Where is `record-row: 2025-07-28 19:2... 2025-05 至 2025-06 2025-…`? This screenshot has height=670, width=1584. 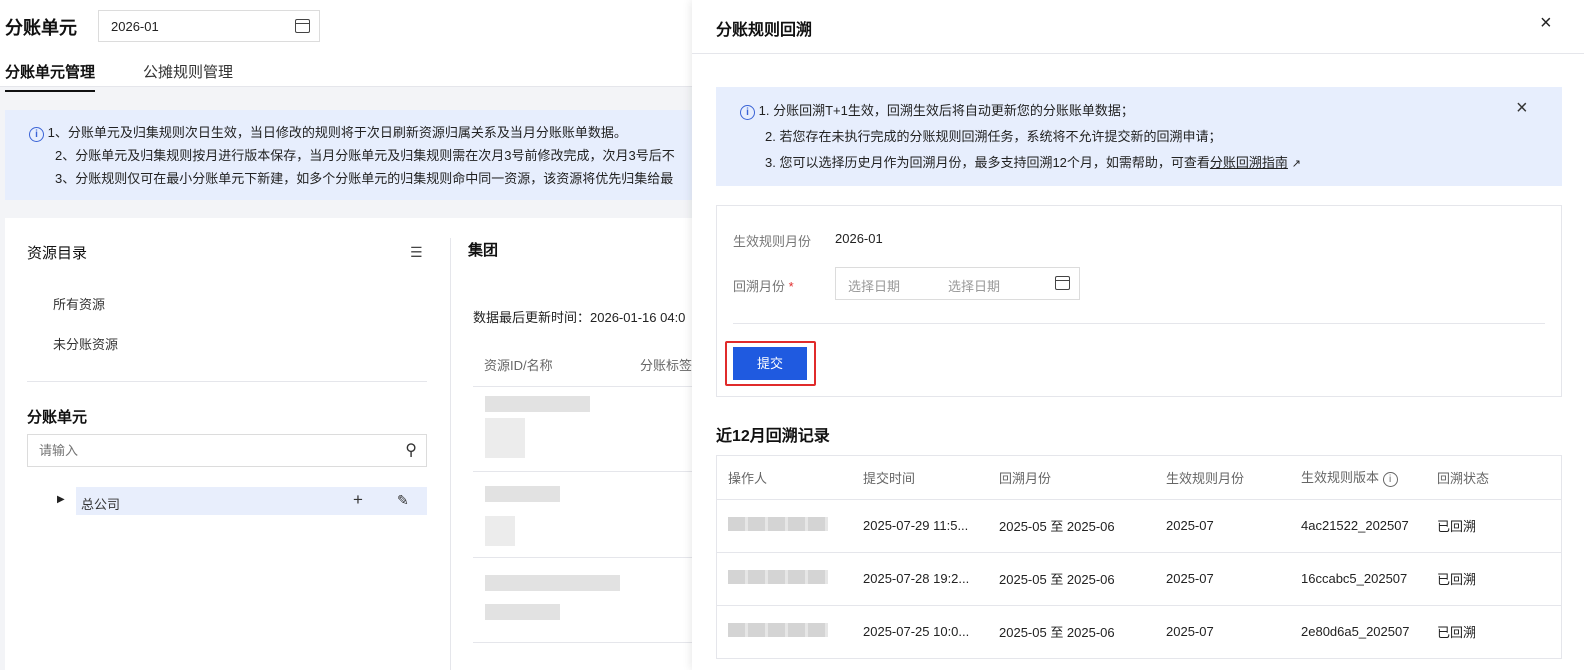
record-row: 2025-07-28 19:2... 2025-05 至 2025-06 2025-… is located at coordinates (1139, 579).